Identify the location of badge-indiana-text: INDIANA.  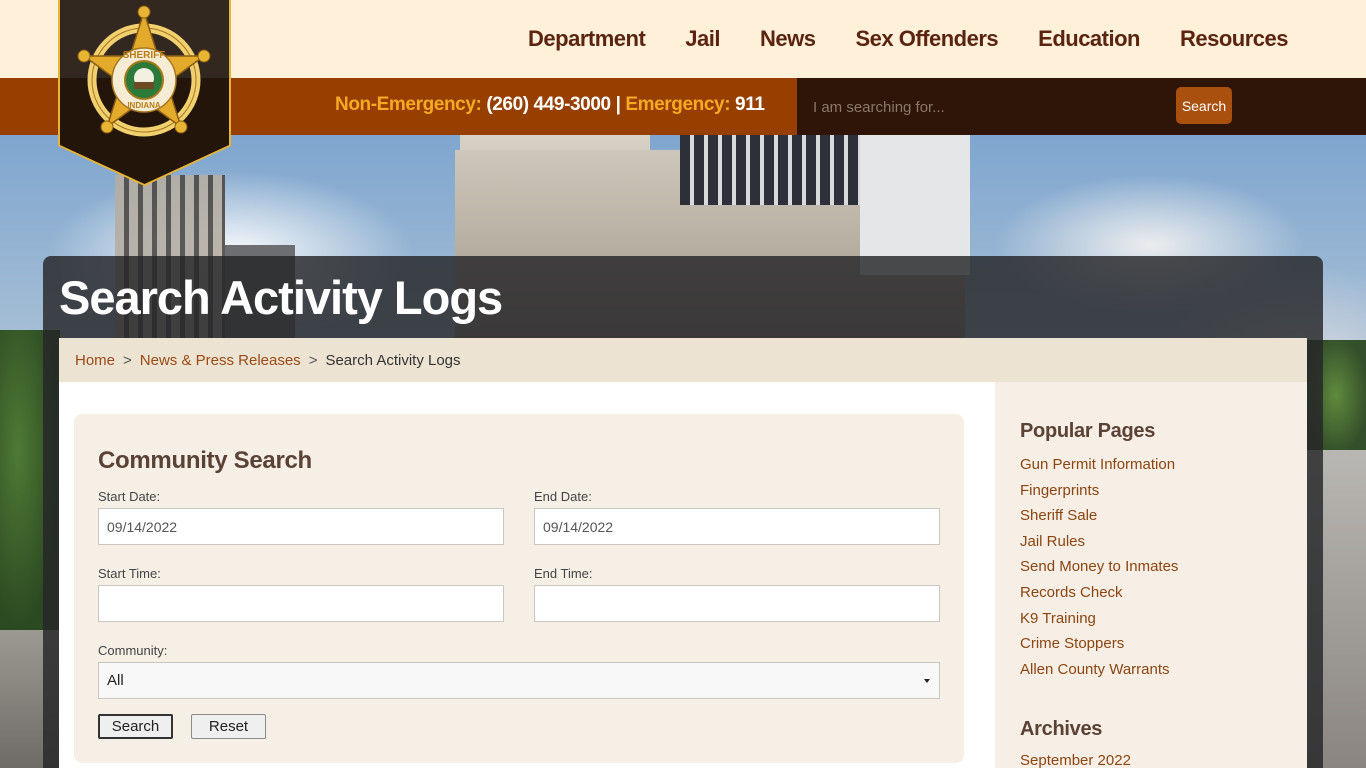
(144, 105).